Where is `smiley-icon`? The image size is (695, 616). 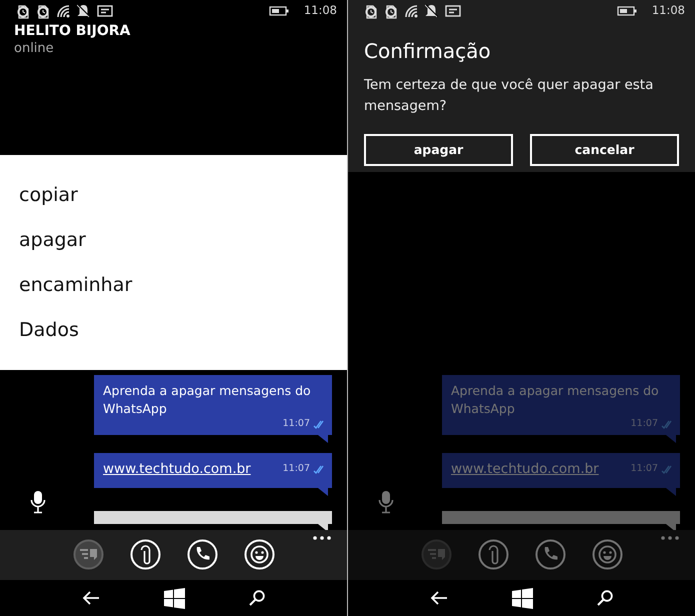
smiley-icon is located at coordinates (259, 554).